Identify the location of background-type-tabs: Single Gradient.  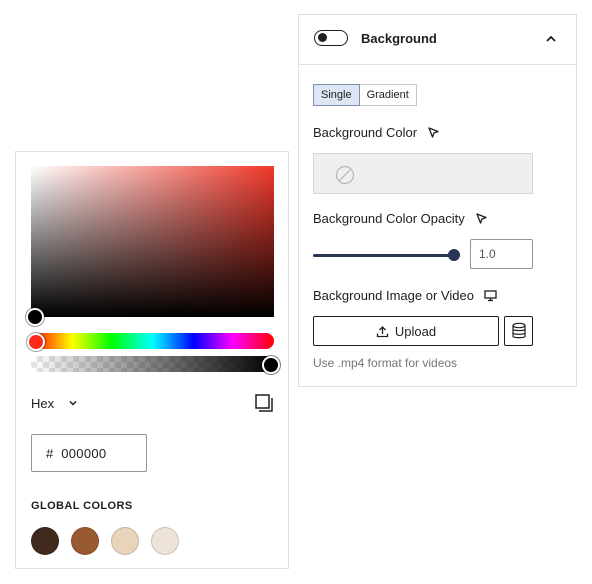
(365, 95).